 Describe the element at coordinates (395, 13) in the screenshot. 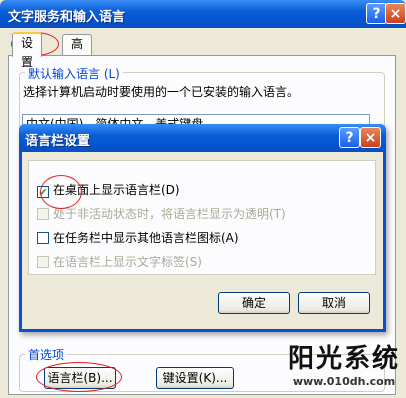

I see `close-button: ×` at that location.